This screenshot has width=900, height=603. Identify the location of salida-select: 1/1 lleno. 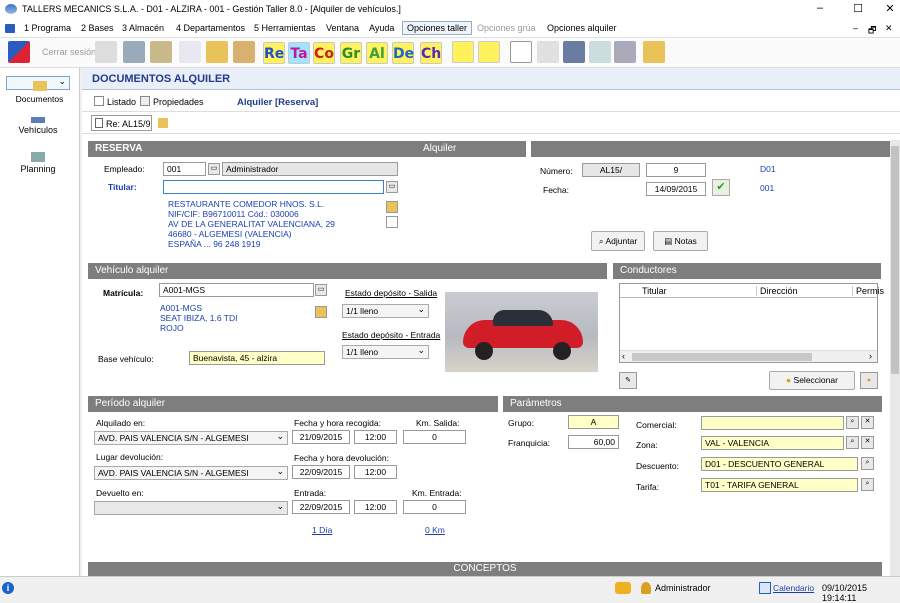
(385, 310).